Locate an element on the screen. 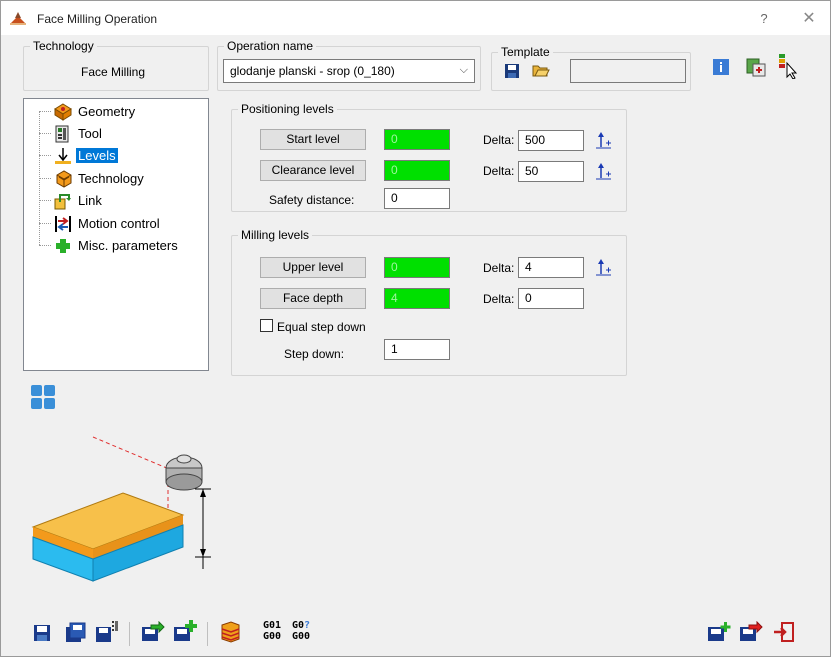  upper-delta-label: Delta: is located at coordinates (499, 268).